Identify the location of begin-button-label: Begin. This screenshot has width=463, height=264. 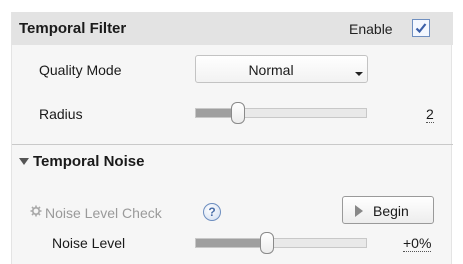
(391, 211).